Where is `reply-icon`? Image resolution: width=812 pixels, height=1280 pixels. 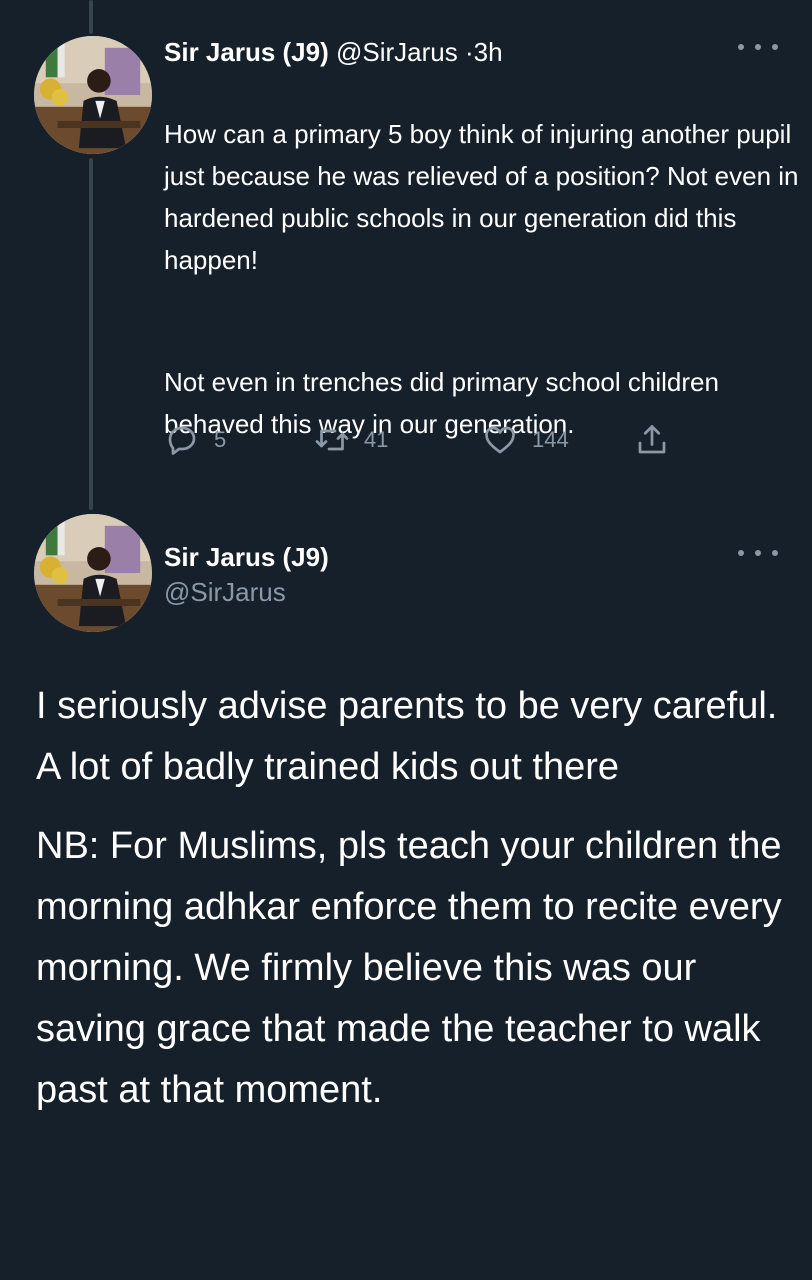 reply-icon is located at coordinates (182, 440).